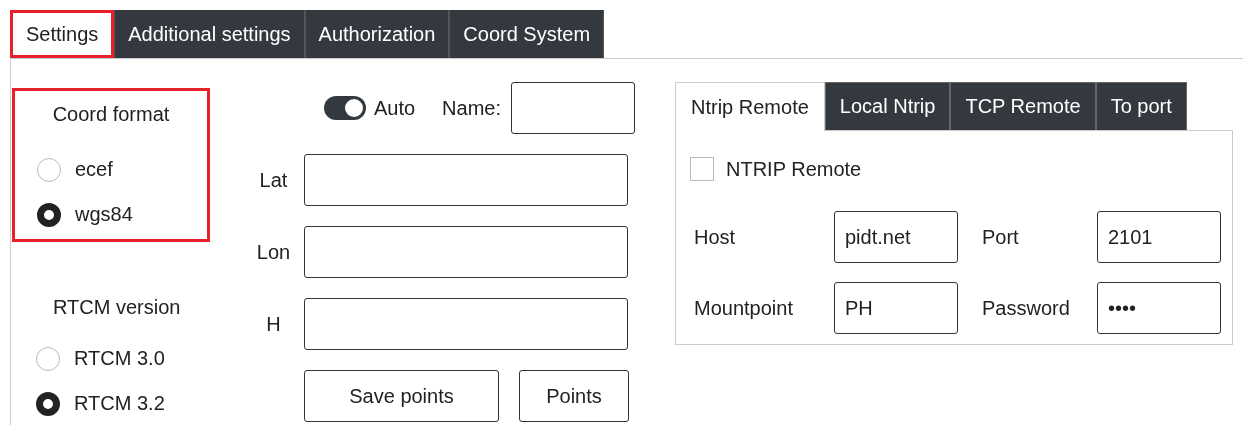 Image resolution: width=1243 pixels, height=434 pixels. Describe the element at coordinates (750, 106) in the screenshot. I see `tab: Ntrip Remote` at that location.